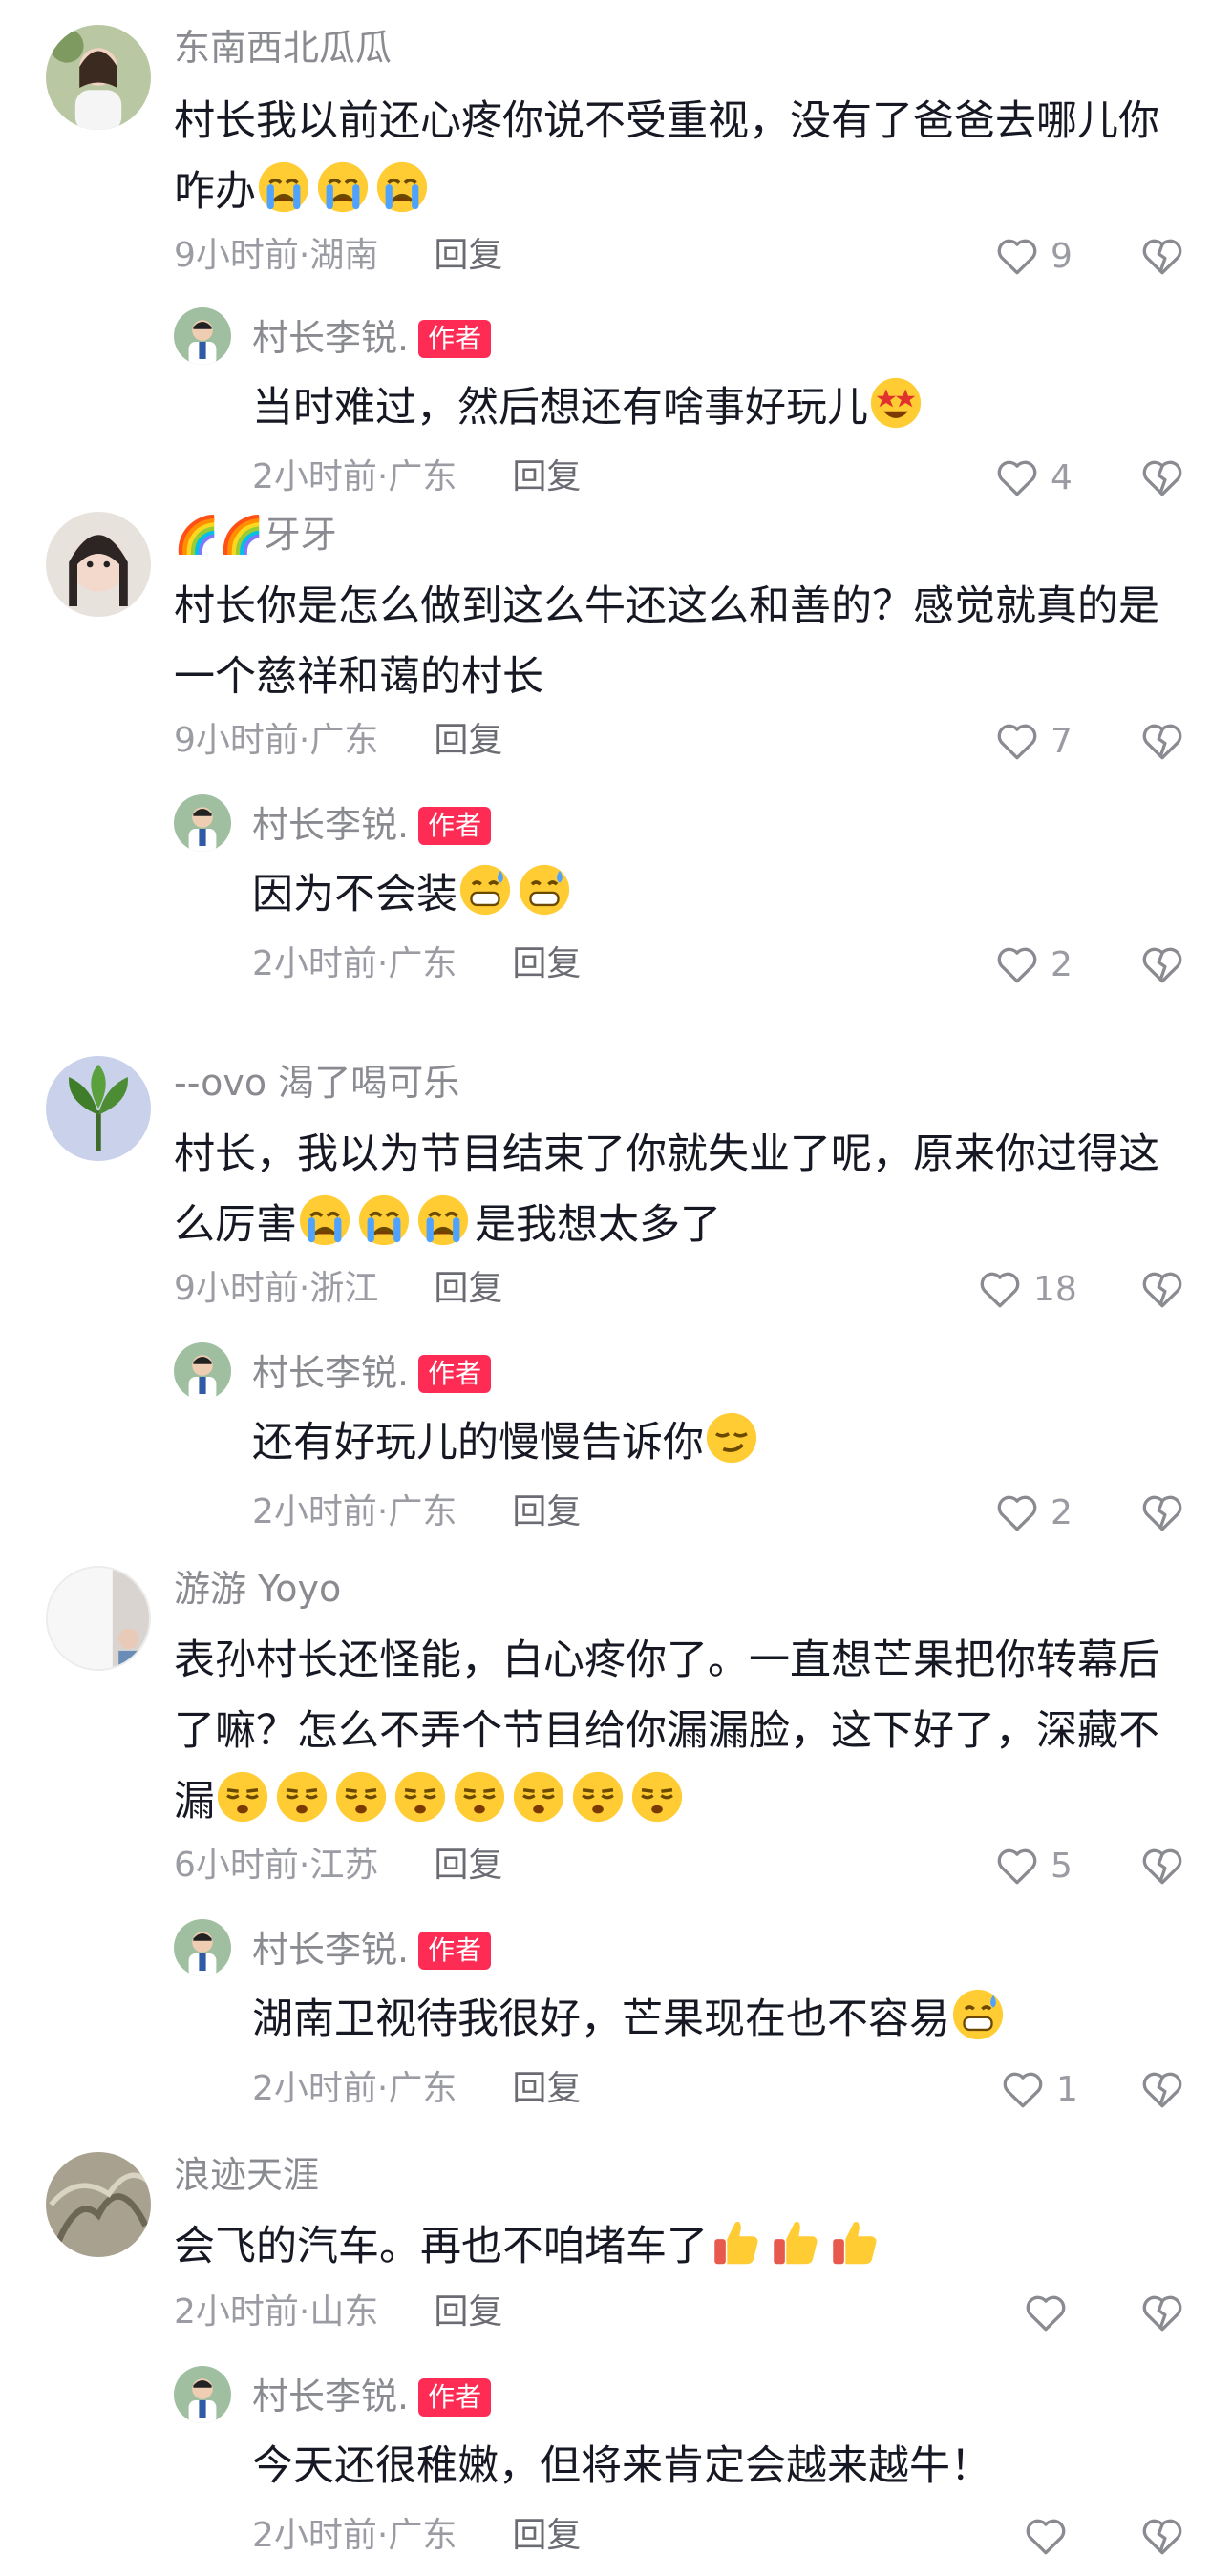 The image size is (1232, 2576). Describe the element at coordinates (1033, 256) in the screenshot. I see `like-button: 9` at that location.